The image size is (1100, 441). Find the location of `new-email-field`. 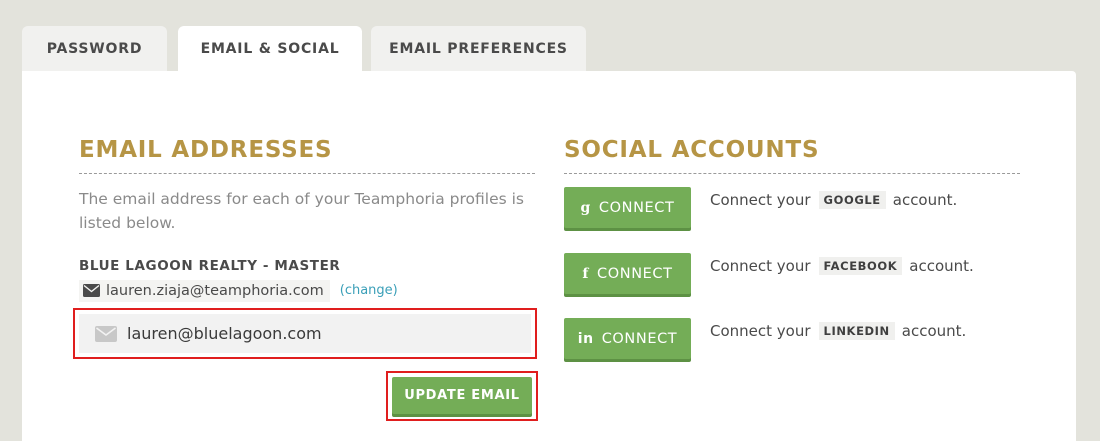

new-email-field is located at coordinates (305, 333).